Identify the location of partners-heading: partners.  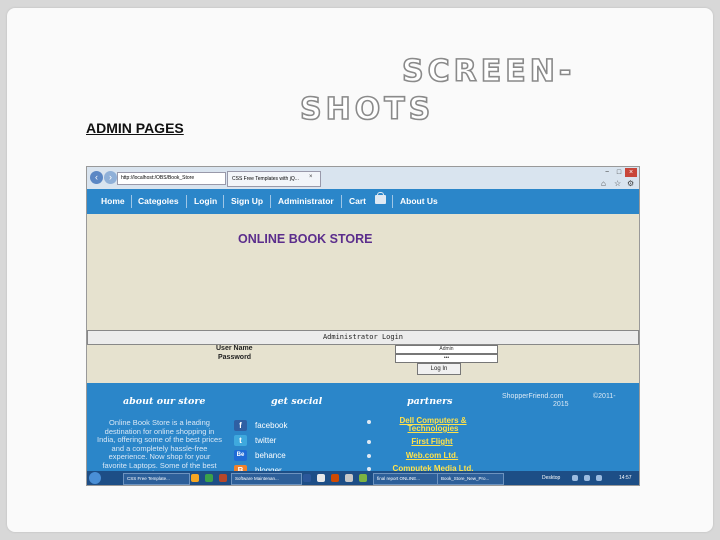
(430, 401).